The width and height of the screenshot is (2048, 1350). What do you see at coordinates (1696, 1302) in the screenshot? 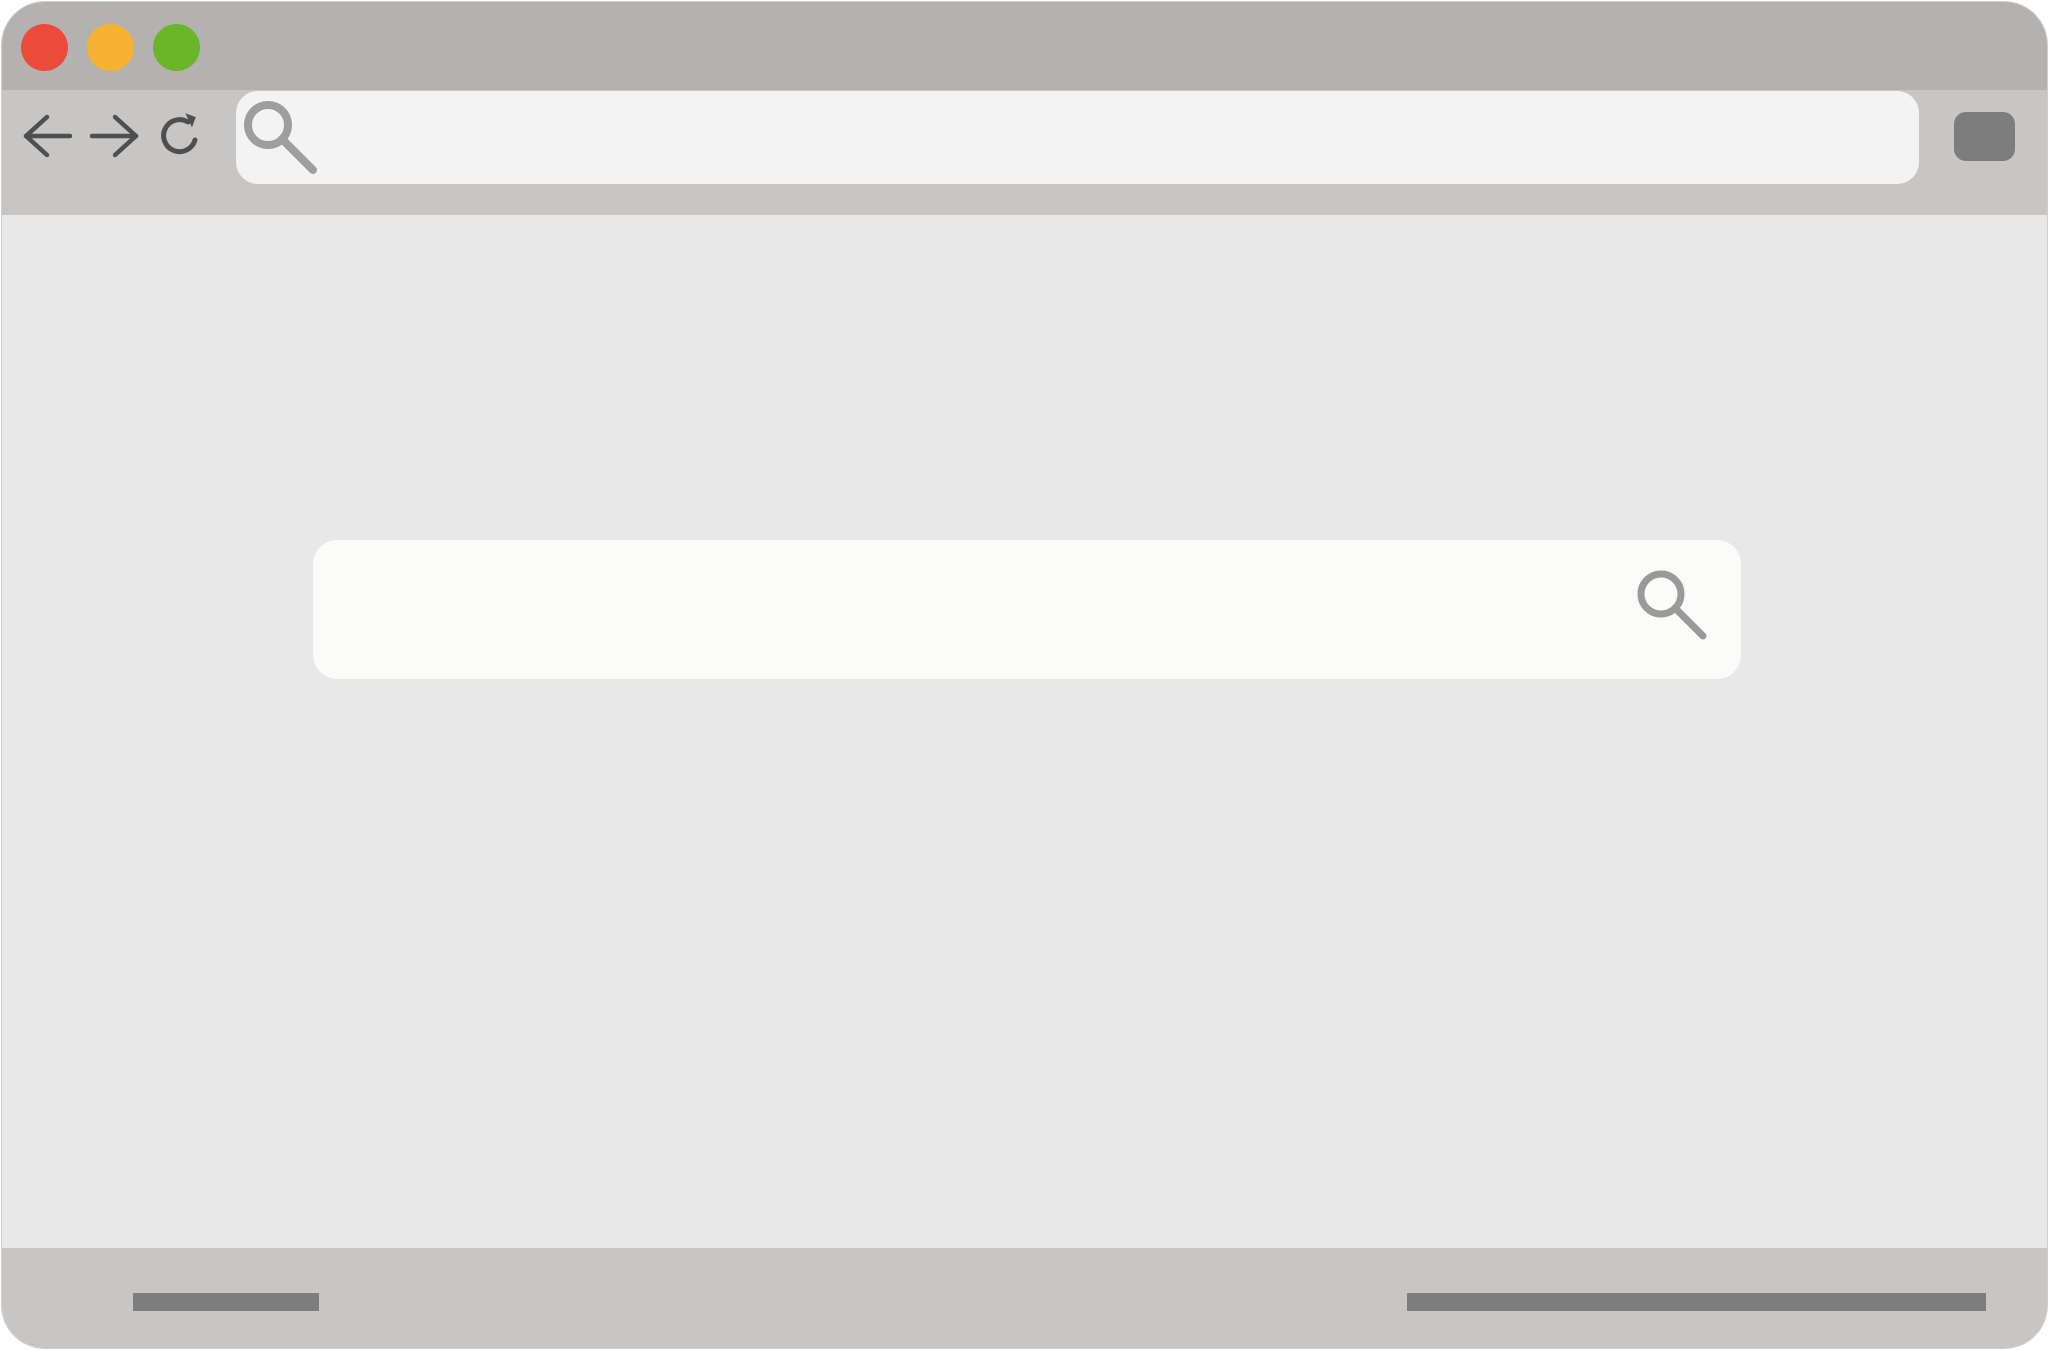
I see `status-bar-right` at bounding box center [1696, 1302].